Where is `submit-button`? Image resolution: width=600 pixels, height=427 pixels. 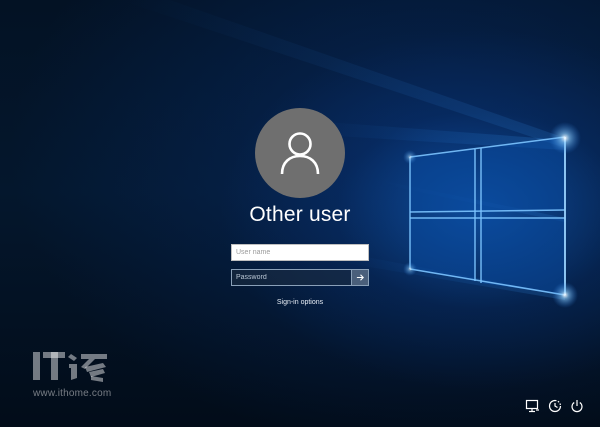
submit-button is located at coordinates (359, 277).